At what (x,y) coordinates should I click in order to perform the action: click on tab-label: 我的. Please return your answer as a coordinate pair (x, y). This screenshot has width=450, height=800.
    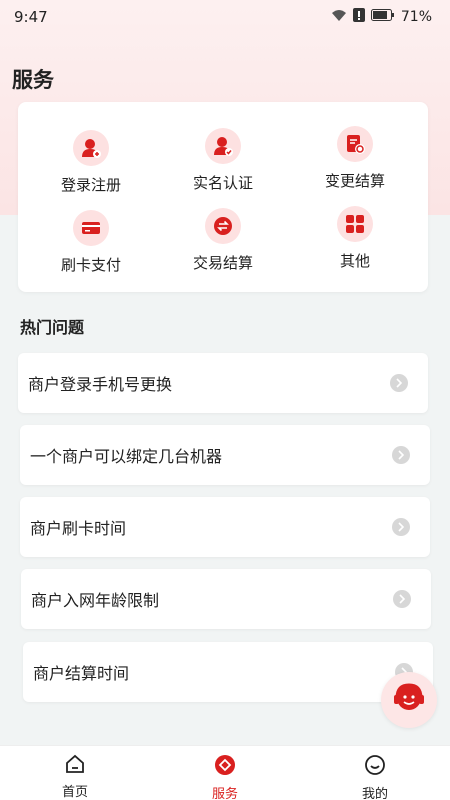
    Looking at the image, I should click on (374, 793).